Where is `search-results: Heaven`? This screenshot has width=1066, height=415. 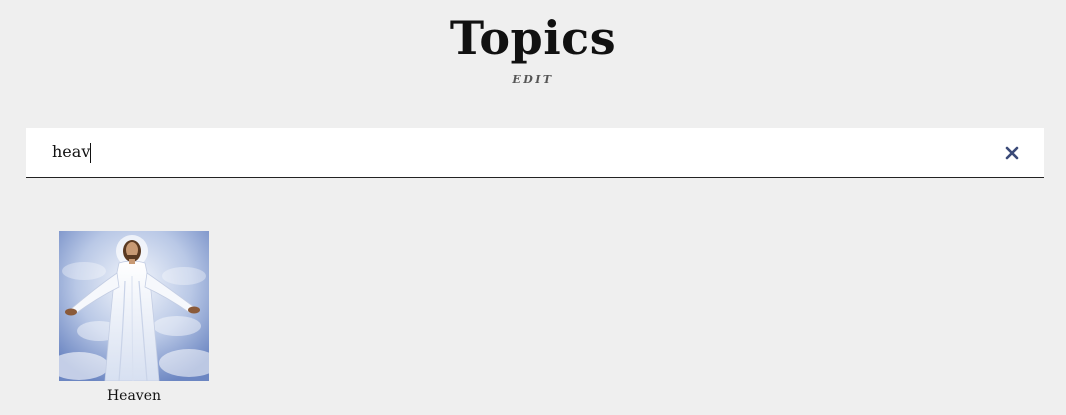
search-results: Heaven is located at coordinates (134, 318).